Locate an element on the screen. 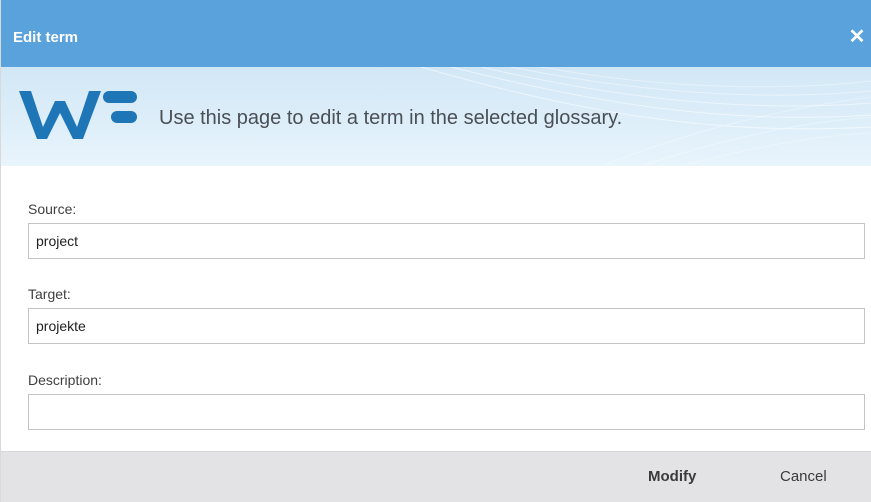 Image resolution: width=871 pixels, height=502 pixels. modify-button: Modify is located at coordinates (672, 477).